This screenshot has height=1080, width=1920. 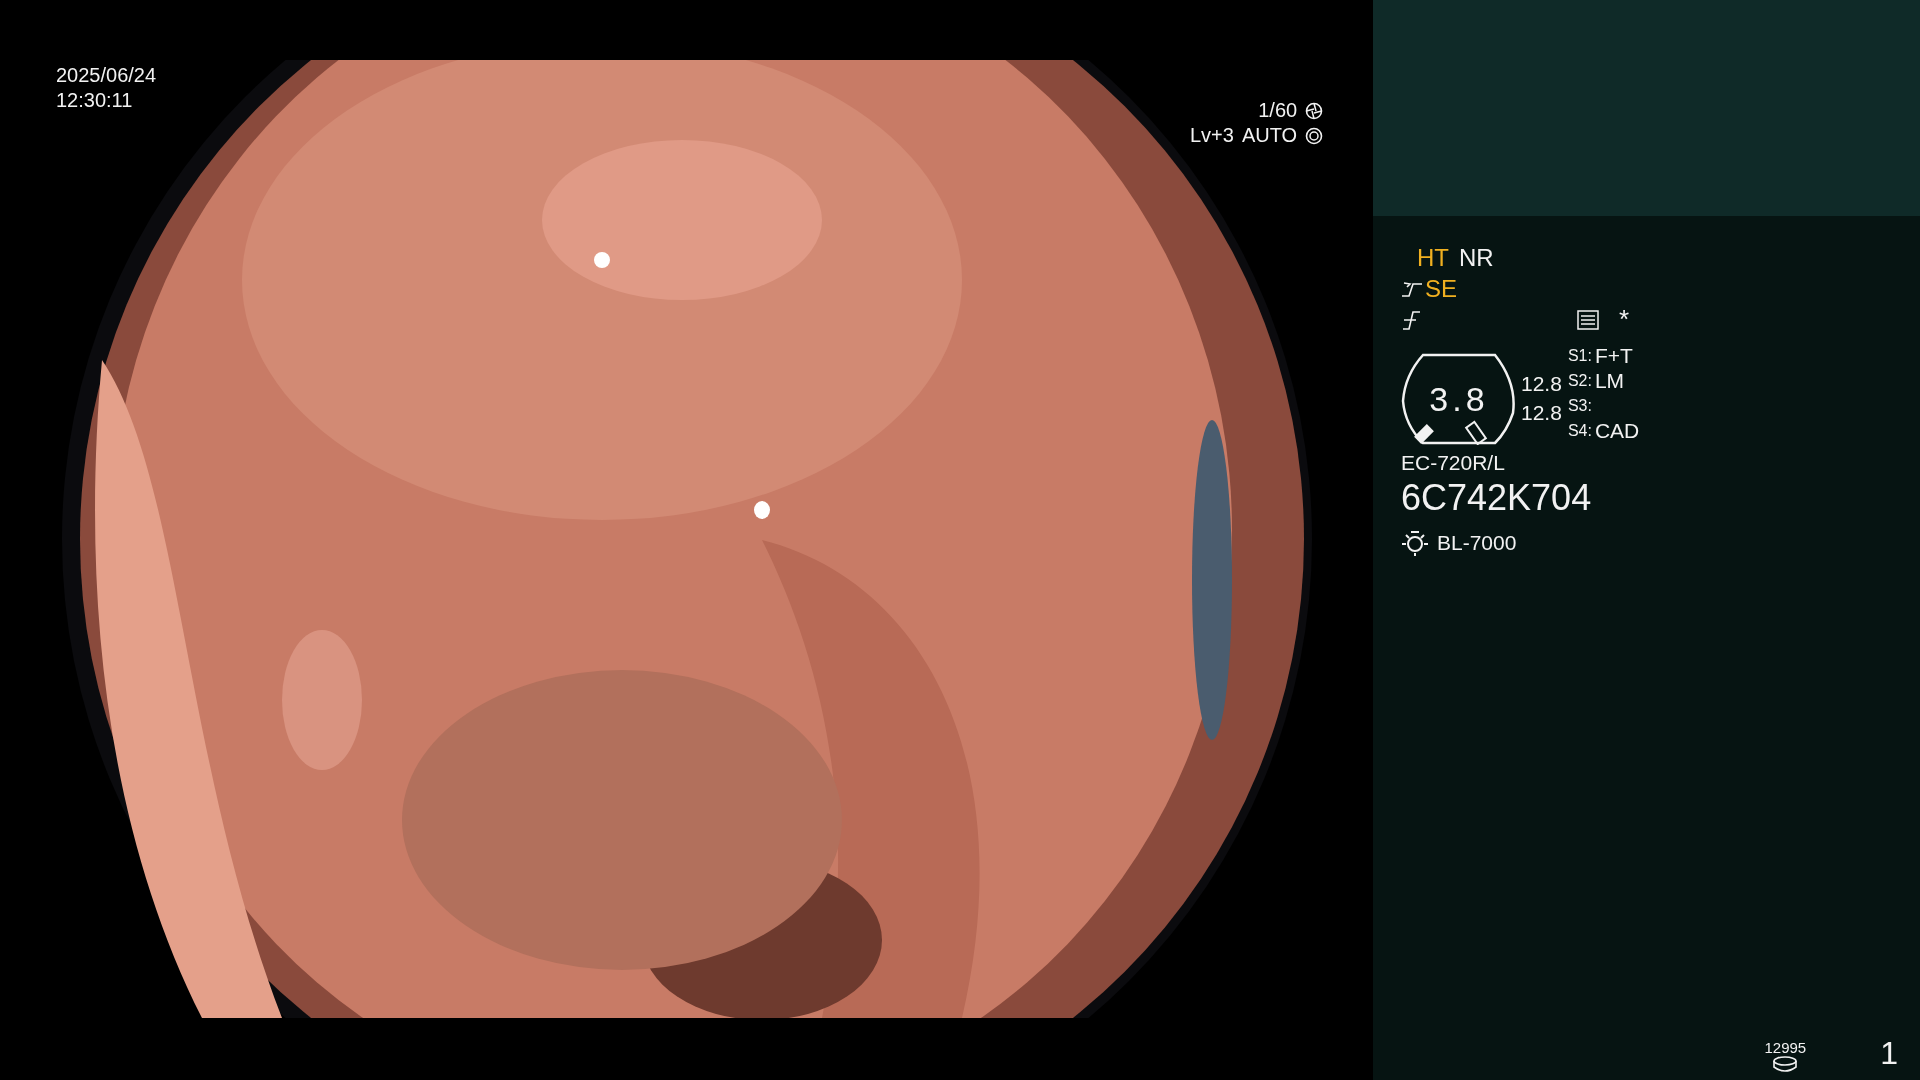 I want to click on gauge-value: 3.8, so click(x=1459, y=399).